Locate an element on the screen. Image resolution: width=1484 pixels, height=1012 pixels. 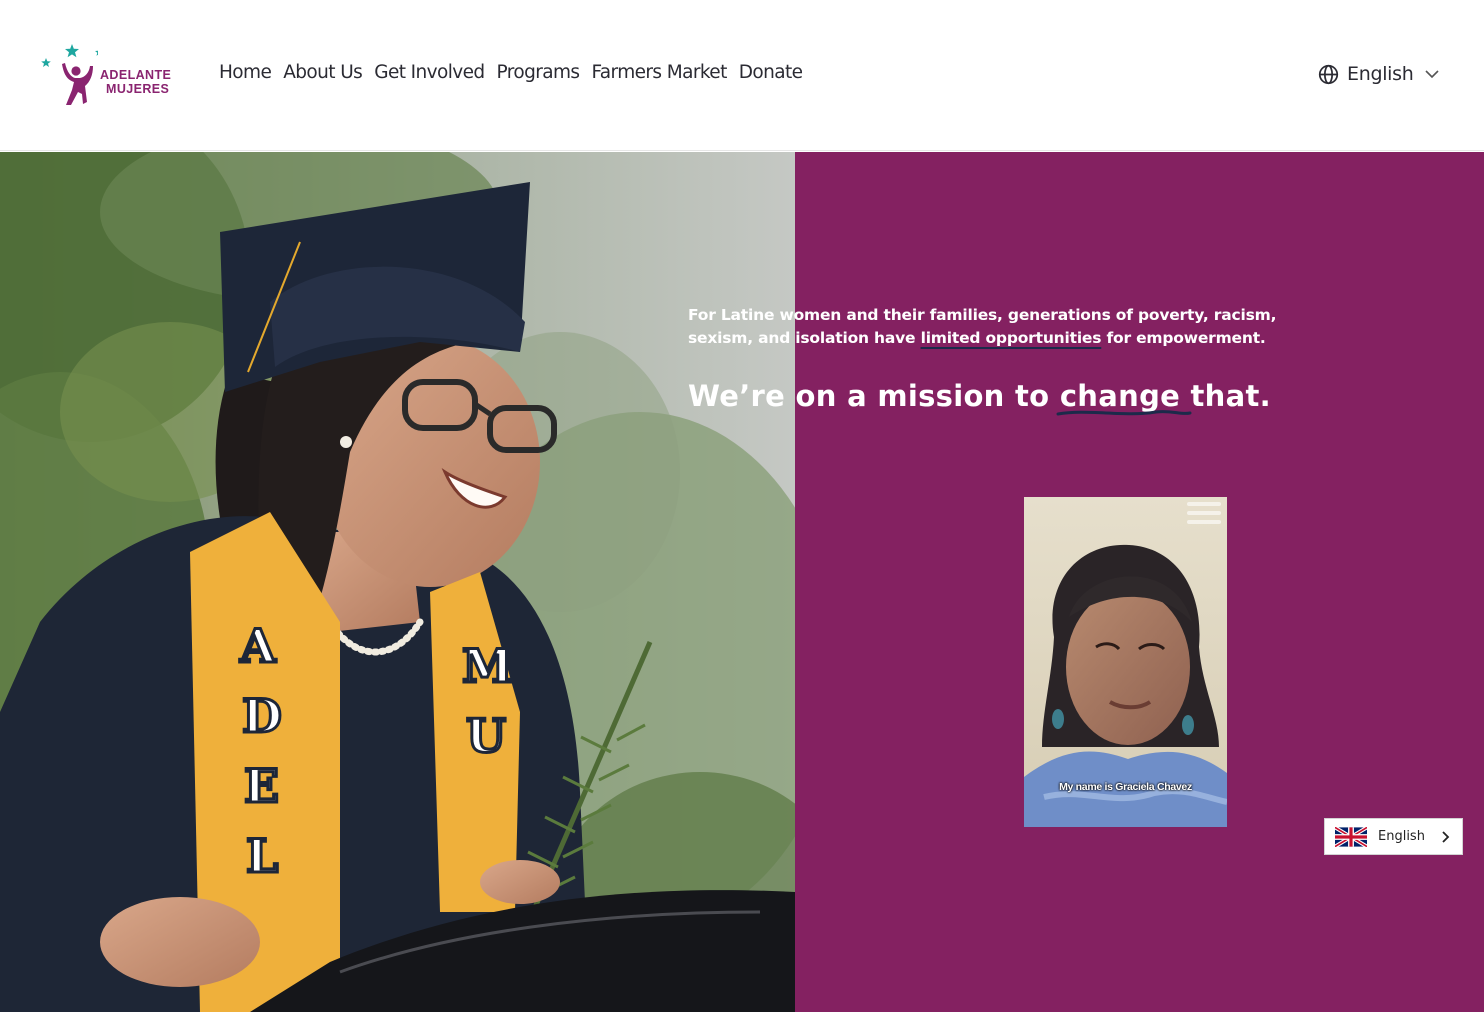
logo-text-line2: MUJERES is located at coordinates (138, 89).